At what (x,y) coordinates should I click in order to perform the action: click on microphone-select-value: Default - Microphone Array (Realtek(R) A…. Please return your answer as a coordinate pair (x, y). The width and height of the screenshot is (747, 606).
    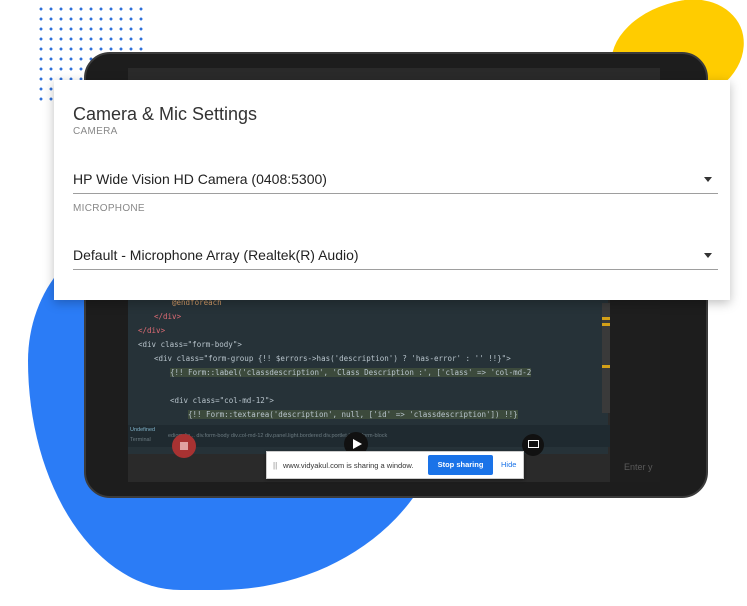
    Looking at the image, I should click on (216, 255).